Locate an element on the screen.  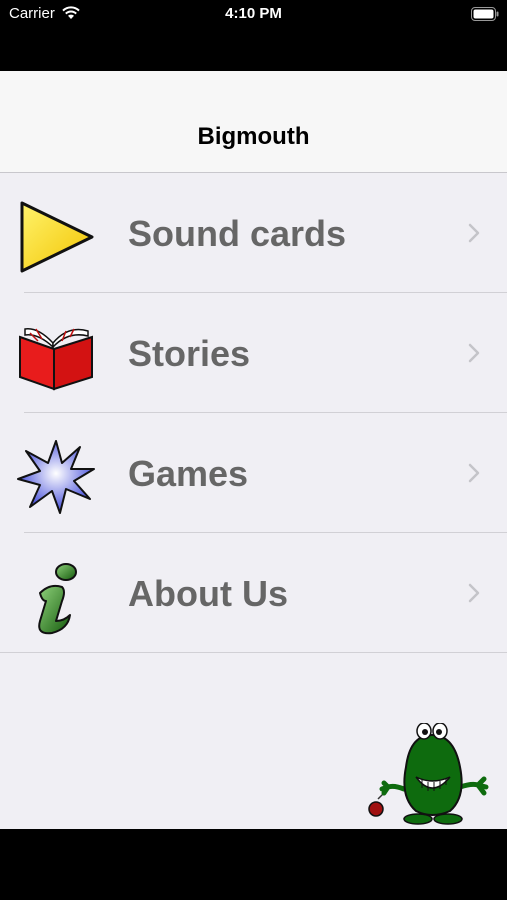
menu-item-label: Games is located at coordinates (188, 473).